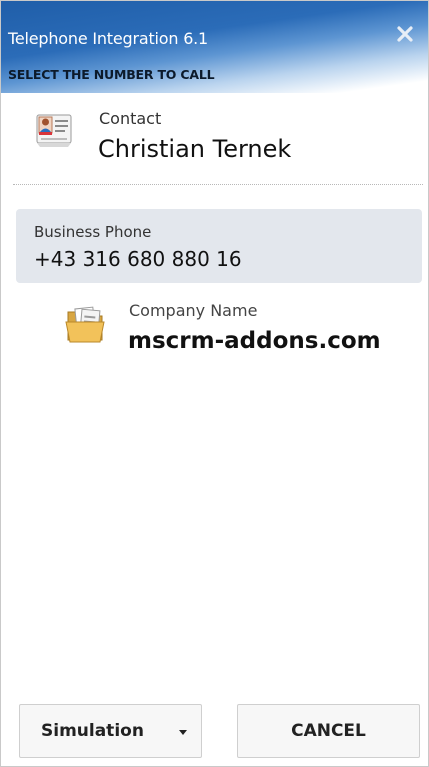 Image resolution: width=429 pixels, height=767 pixels. What do you see at coordinates (130, 118) in the screenshot?
I see `contact-label: Contact` at bounding box center [130, 118].